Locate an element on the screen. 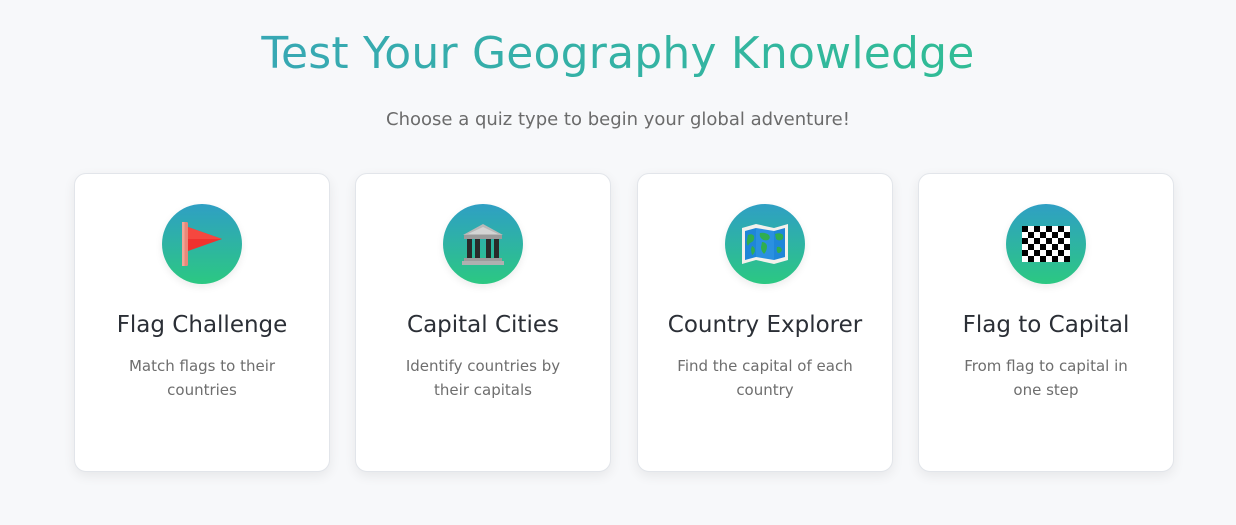  card-description: Match flags to their countries is located at coordinates (202, 378).